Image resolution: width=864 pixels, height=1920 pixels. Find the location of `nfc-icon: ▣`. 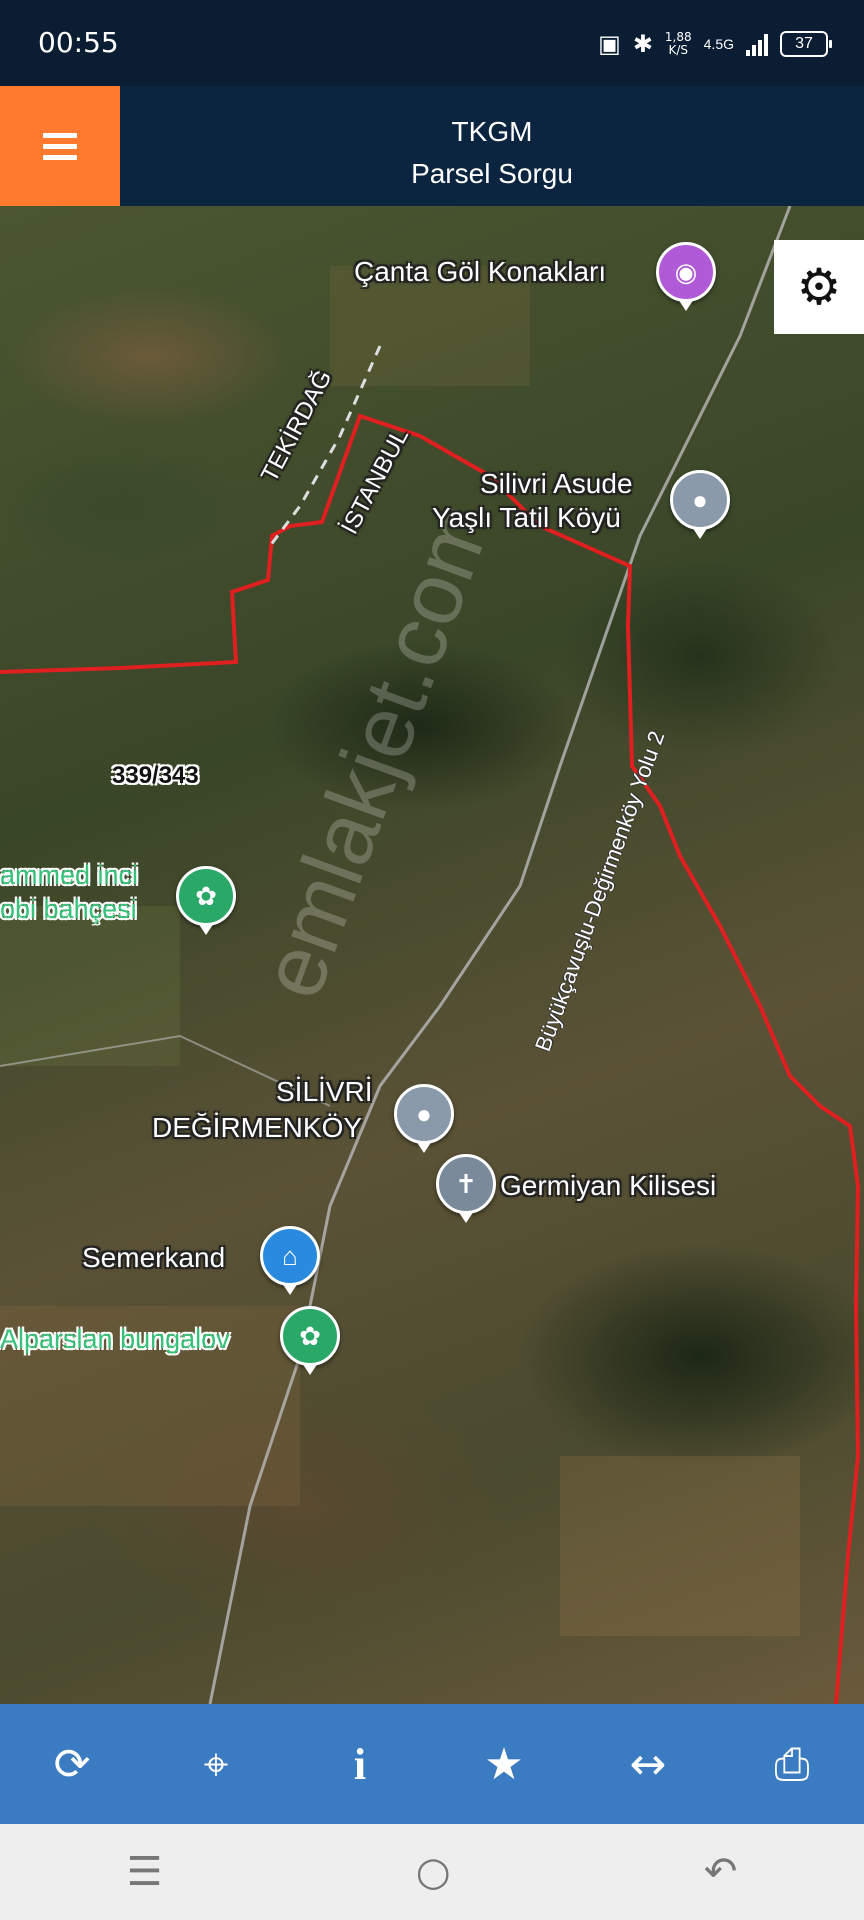

nfc-icon: ▣ is located at coordinates (609, 44).